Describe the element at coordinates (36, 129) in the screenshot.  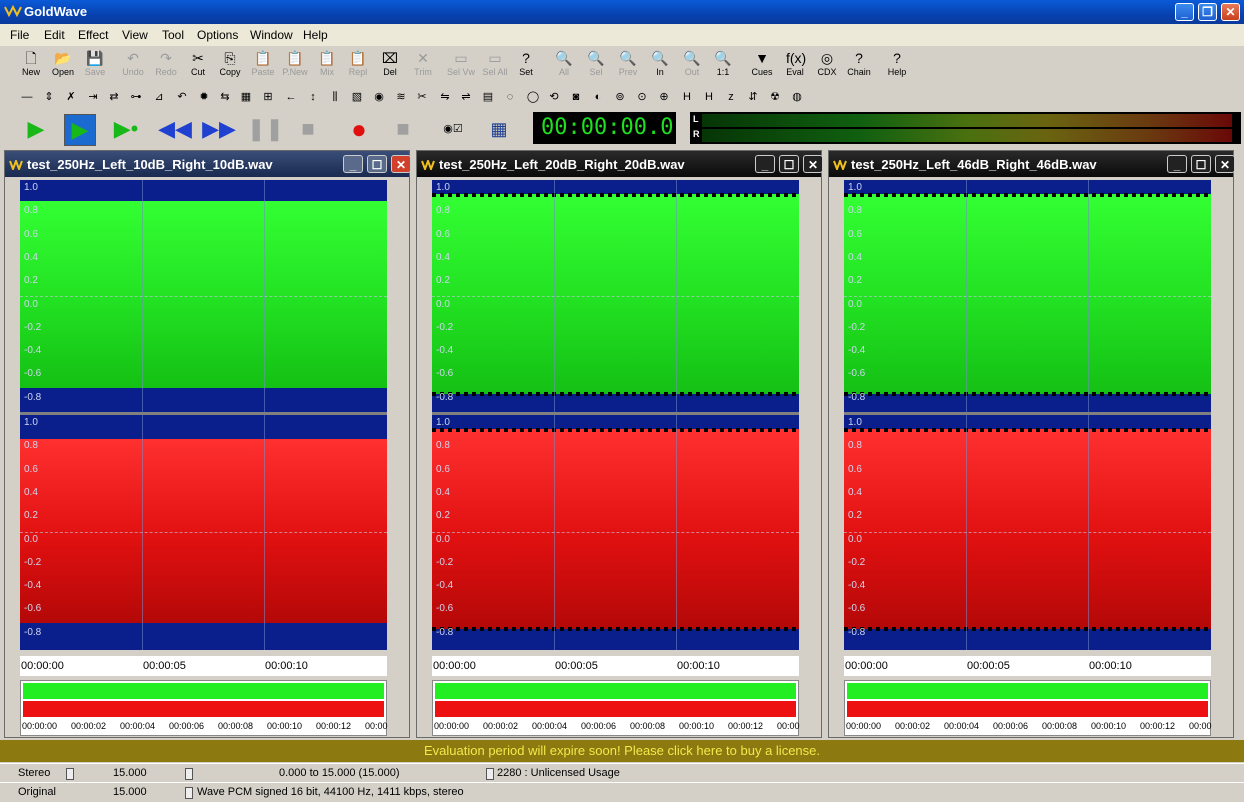
I see `play-icon: ▶` at that location.